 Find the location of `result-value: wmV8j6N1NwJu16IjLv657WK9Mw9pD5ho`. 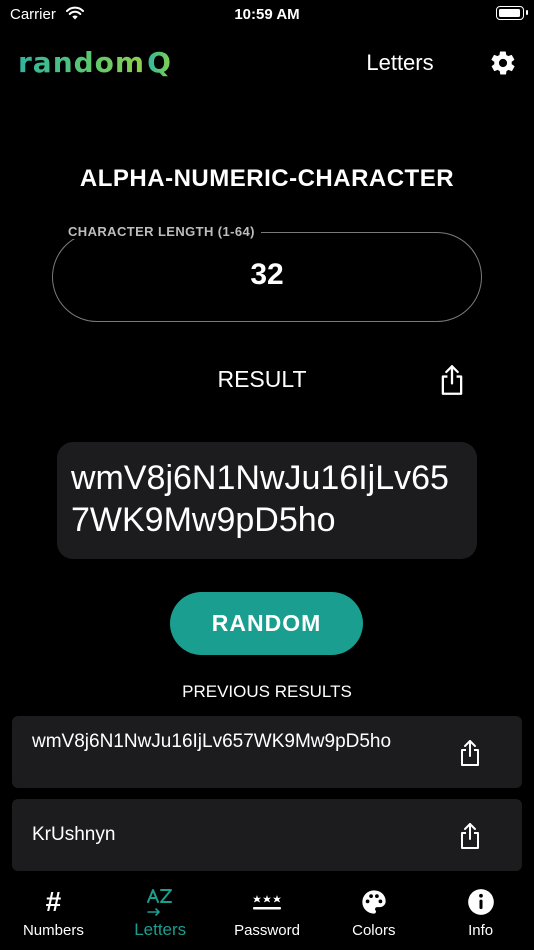

result-value: wmV8j6N1NwJu16IjLv657WK9Mw9pD5ho is located at coordinates (260, 499).